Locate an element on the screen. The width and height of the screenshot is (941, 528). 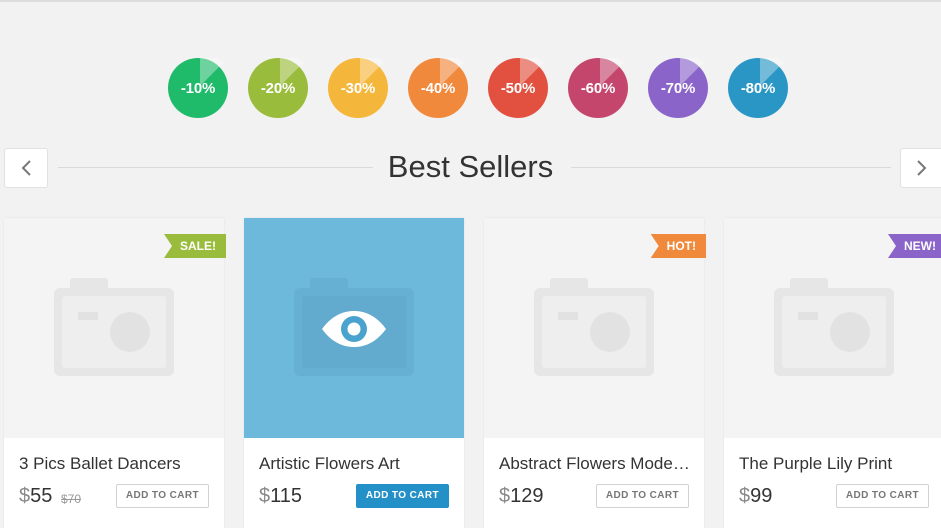
discount-label: -20% is located at coordinates (278, 88).